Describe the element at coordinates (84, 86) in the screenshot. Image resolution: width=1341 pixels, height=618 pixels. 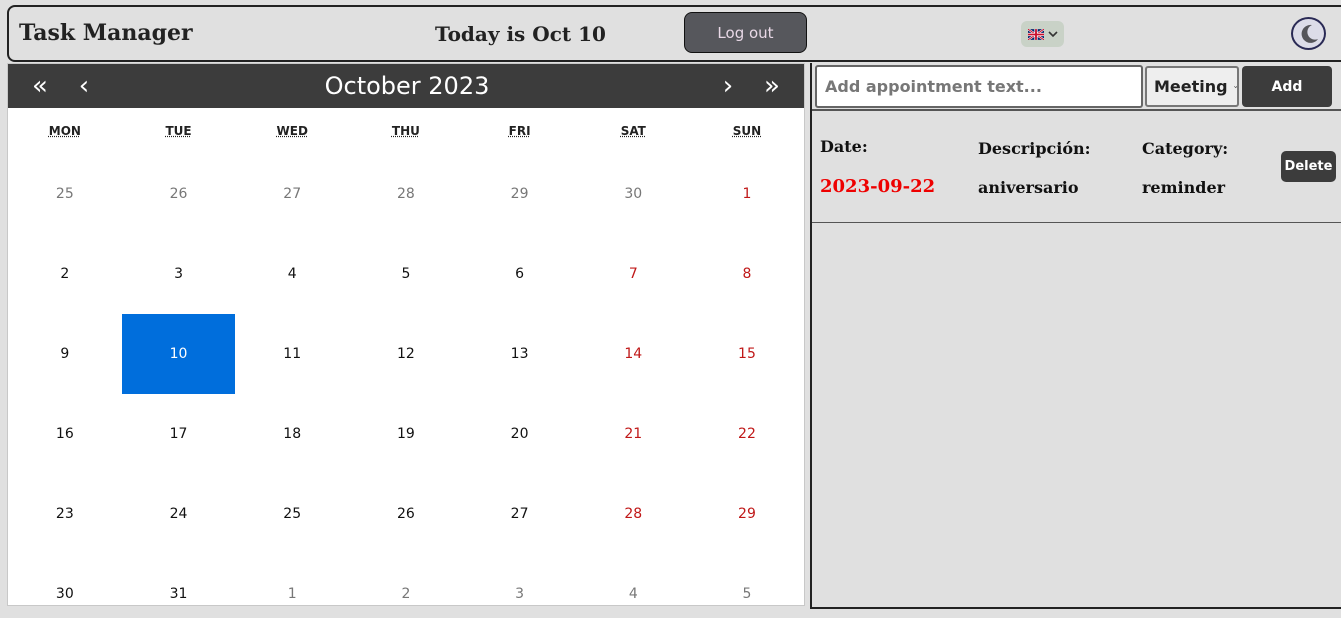
I see `prev-month-button: ‹` at that location.